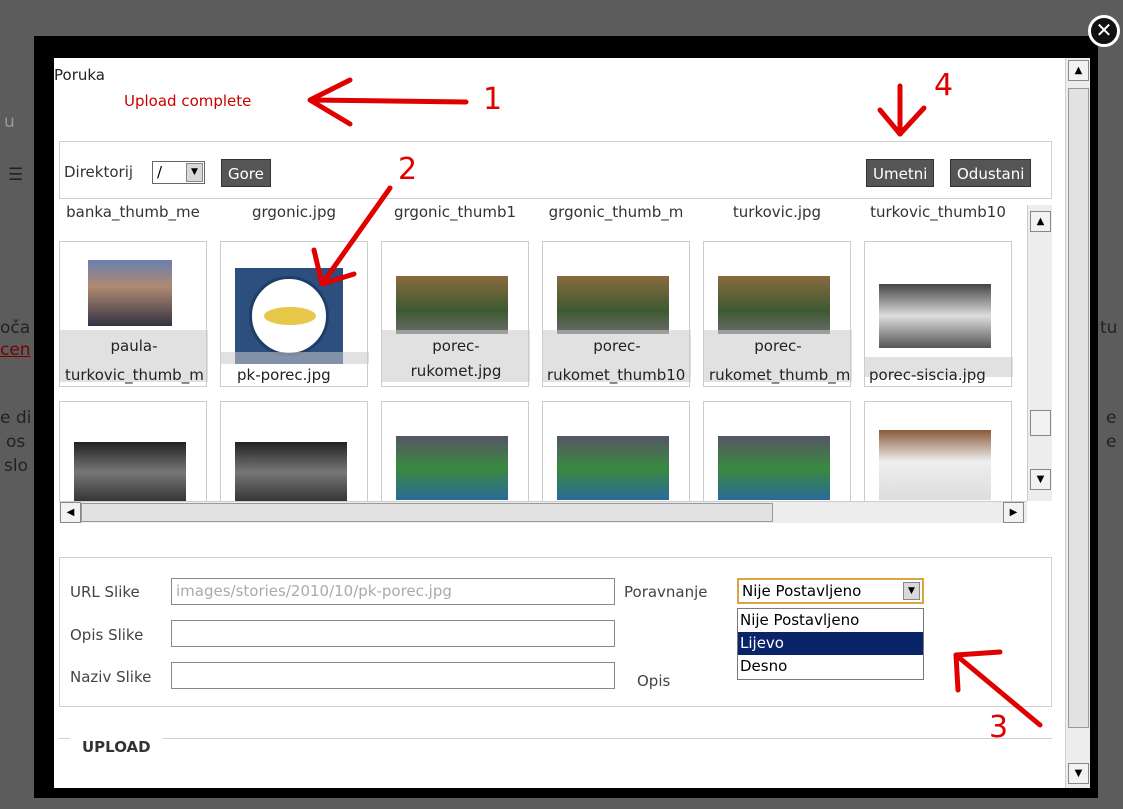 This screenshot has width=1123, height=809. What do you see at coordinates (999, 727) in the screenshot?
I see `annotation-label: 3` at bounding box center [999, 727].